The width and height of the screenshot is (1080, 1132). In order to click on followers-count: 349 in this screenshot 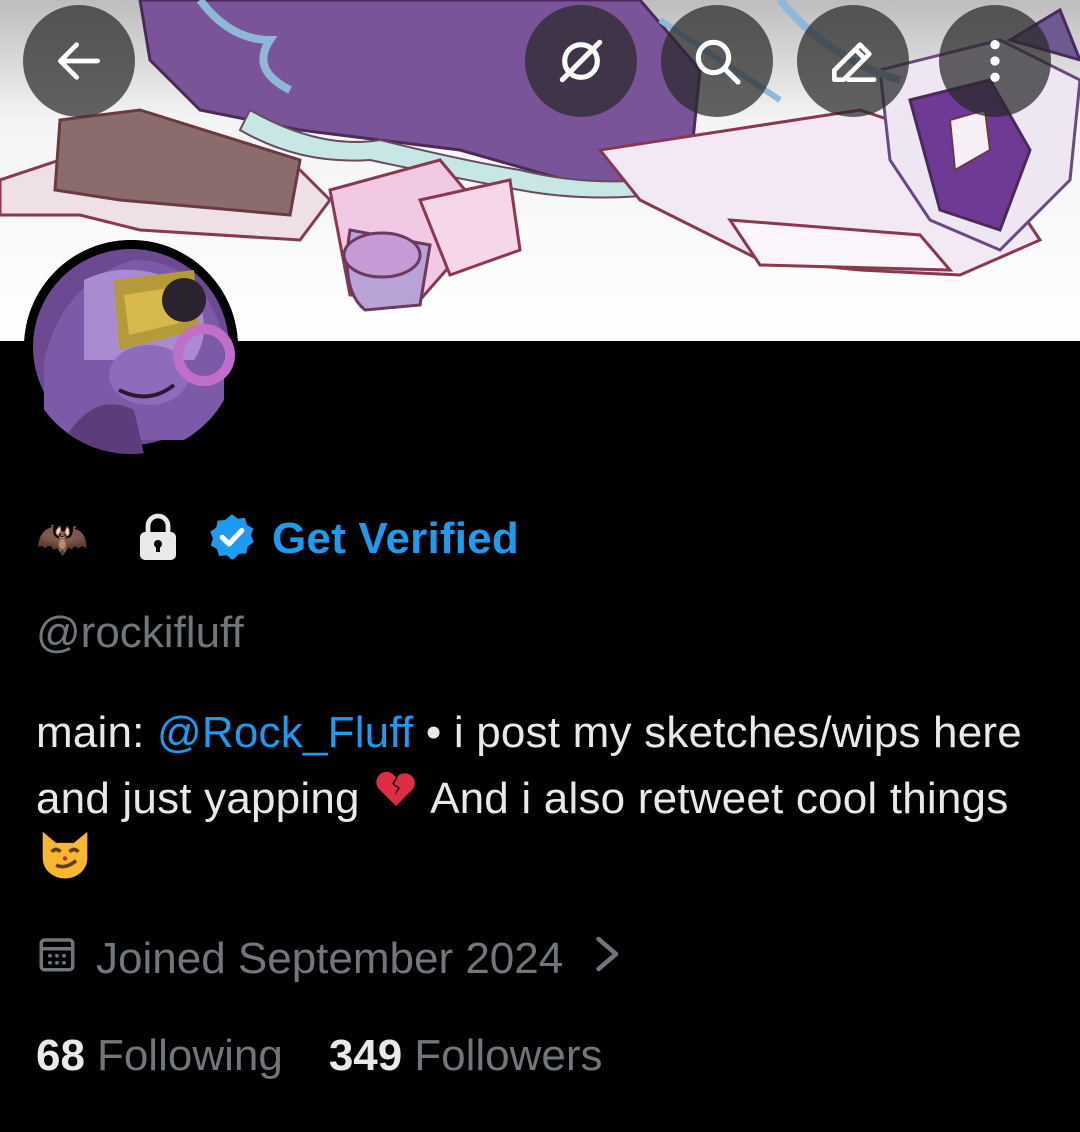, I will do `click(365, 1055)`.